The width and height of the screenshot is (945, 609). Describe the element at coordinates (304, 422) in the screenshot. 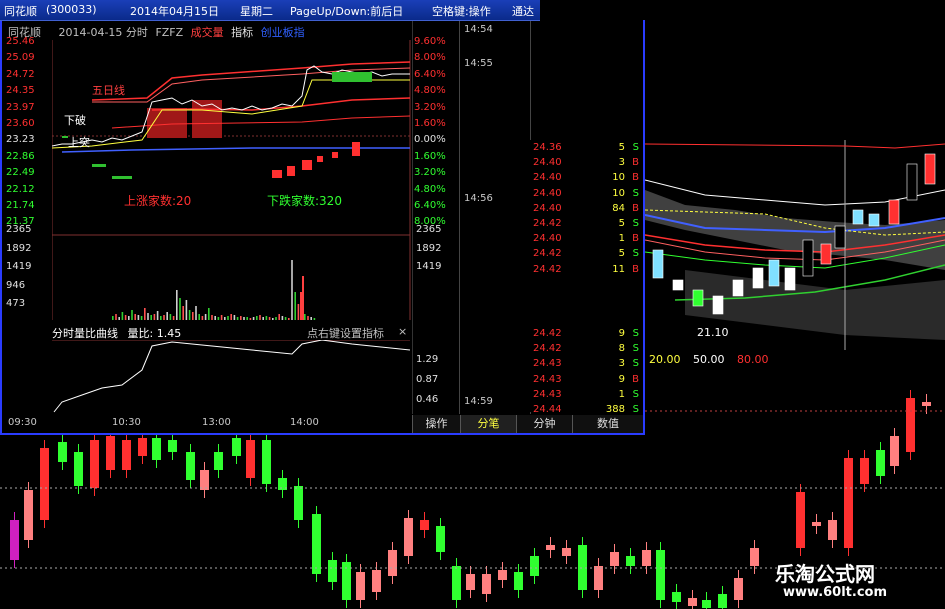

I see `time-label: 14:00` at that location.